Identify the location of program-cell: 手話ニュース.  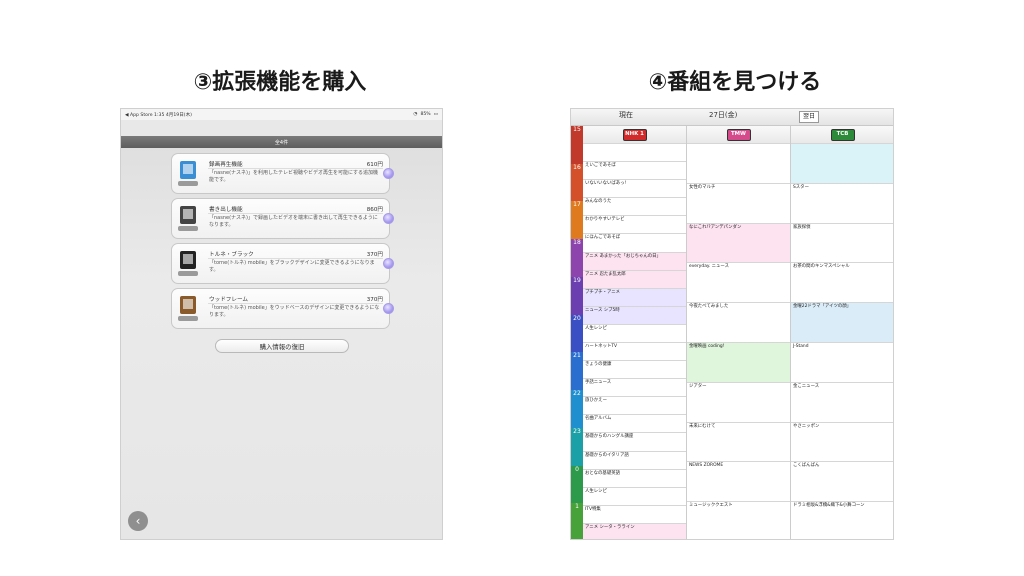
(634, 387).